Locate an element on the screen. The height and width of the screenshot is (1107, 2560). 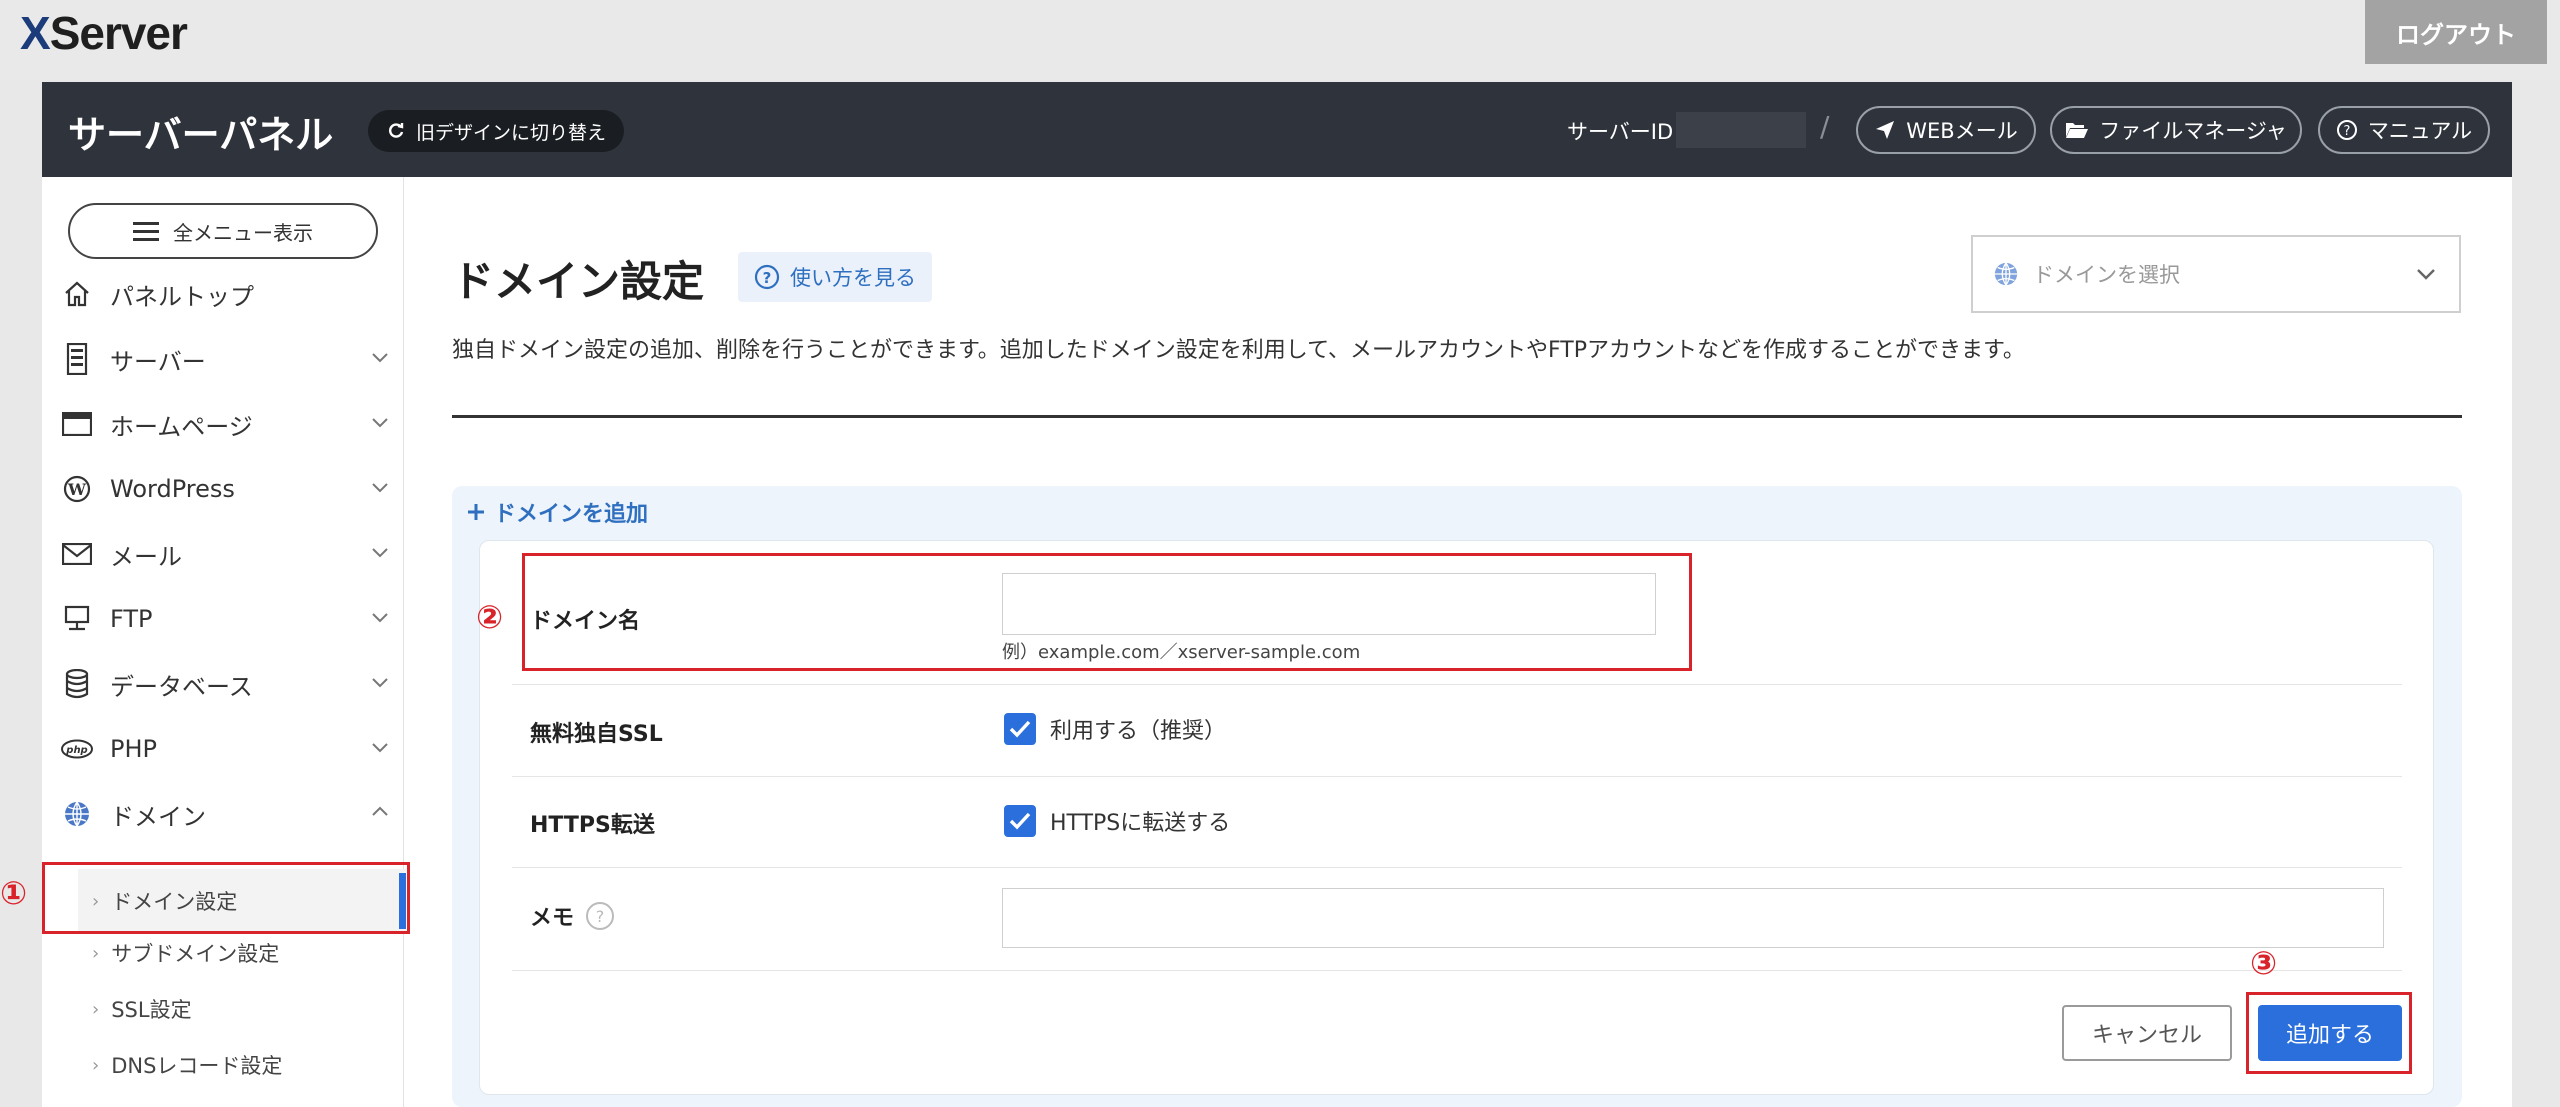
switch-old-design-button: 旧デザインに切り替え is located at coordinates (496, 131).